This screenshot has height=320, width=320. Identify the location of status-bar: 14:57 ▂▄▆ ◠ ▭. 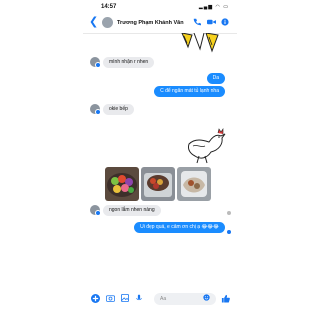
(160, 8).